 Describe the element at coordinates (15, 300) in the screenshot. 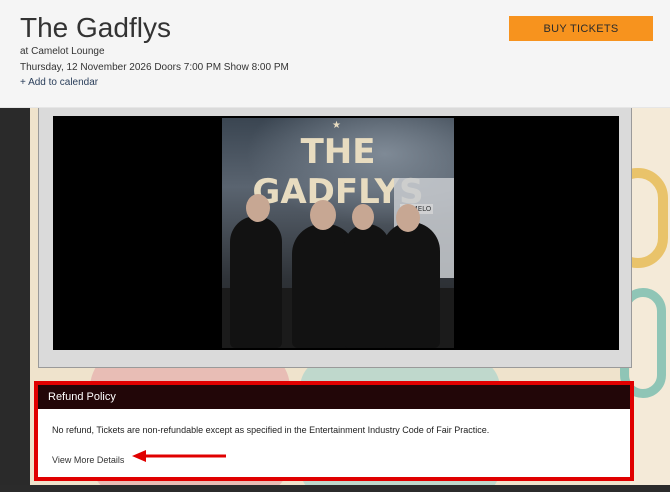

I see `background-left-panel` at that location.